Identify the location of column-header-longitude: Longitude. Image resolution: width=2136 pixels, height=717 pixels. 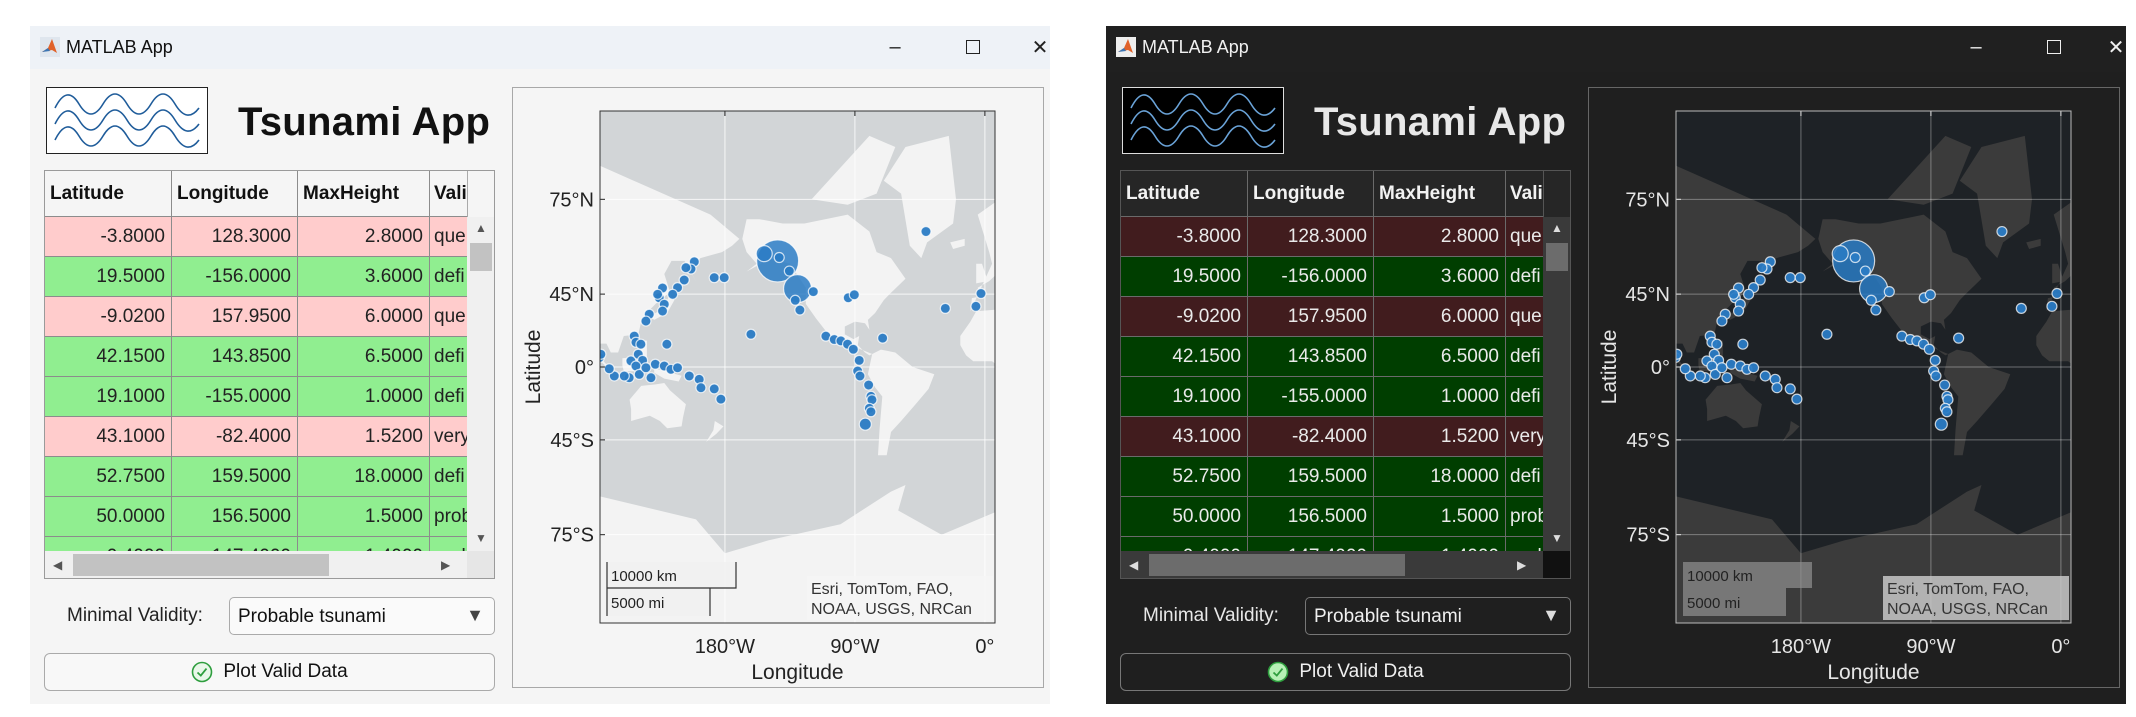
(1311, 194).